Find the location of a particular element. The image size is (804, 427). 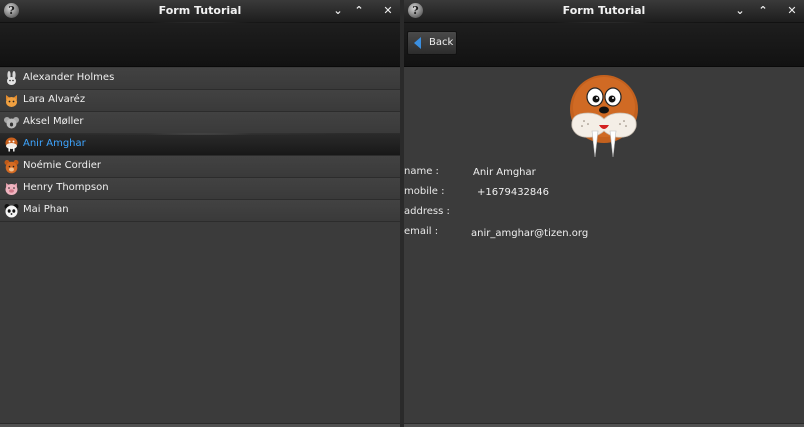

contact-name: Aksel Møller is located at coordinates (53, 121).